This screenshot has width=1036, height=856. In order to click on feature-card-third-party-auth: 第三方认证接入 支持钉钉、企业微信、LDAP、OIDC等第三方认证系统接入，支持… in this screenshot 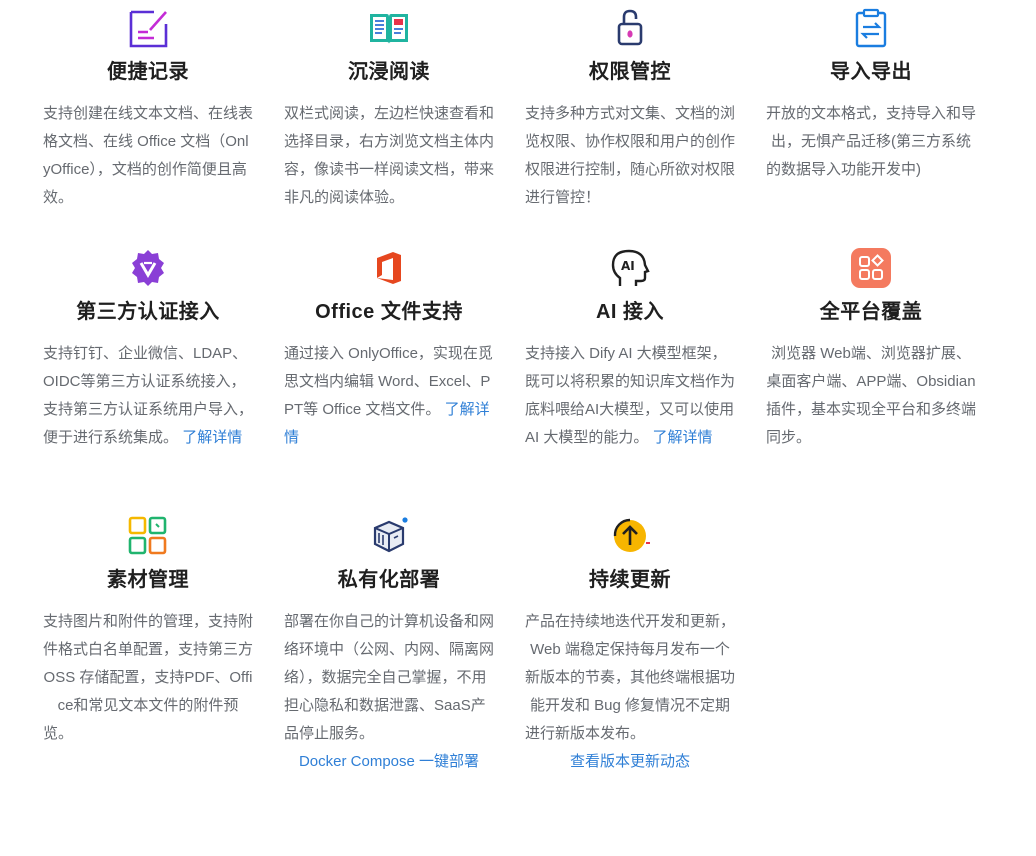, I will do `click(148, 349)`.